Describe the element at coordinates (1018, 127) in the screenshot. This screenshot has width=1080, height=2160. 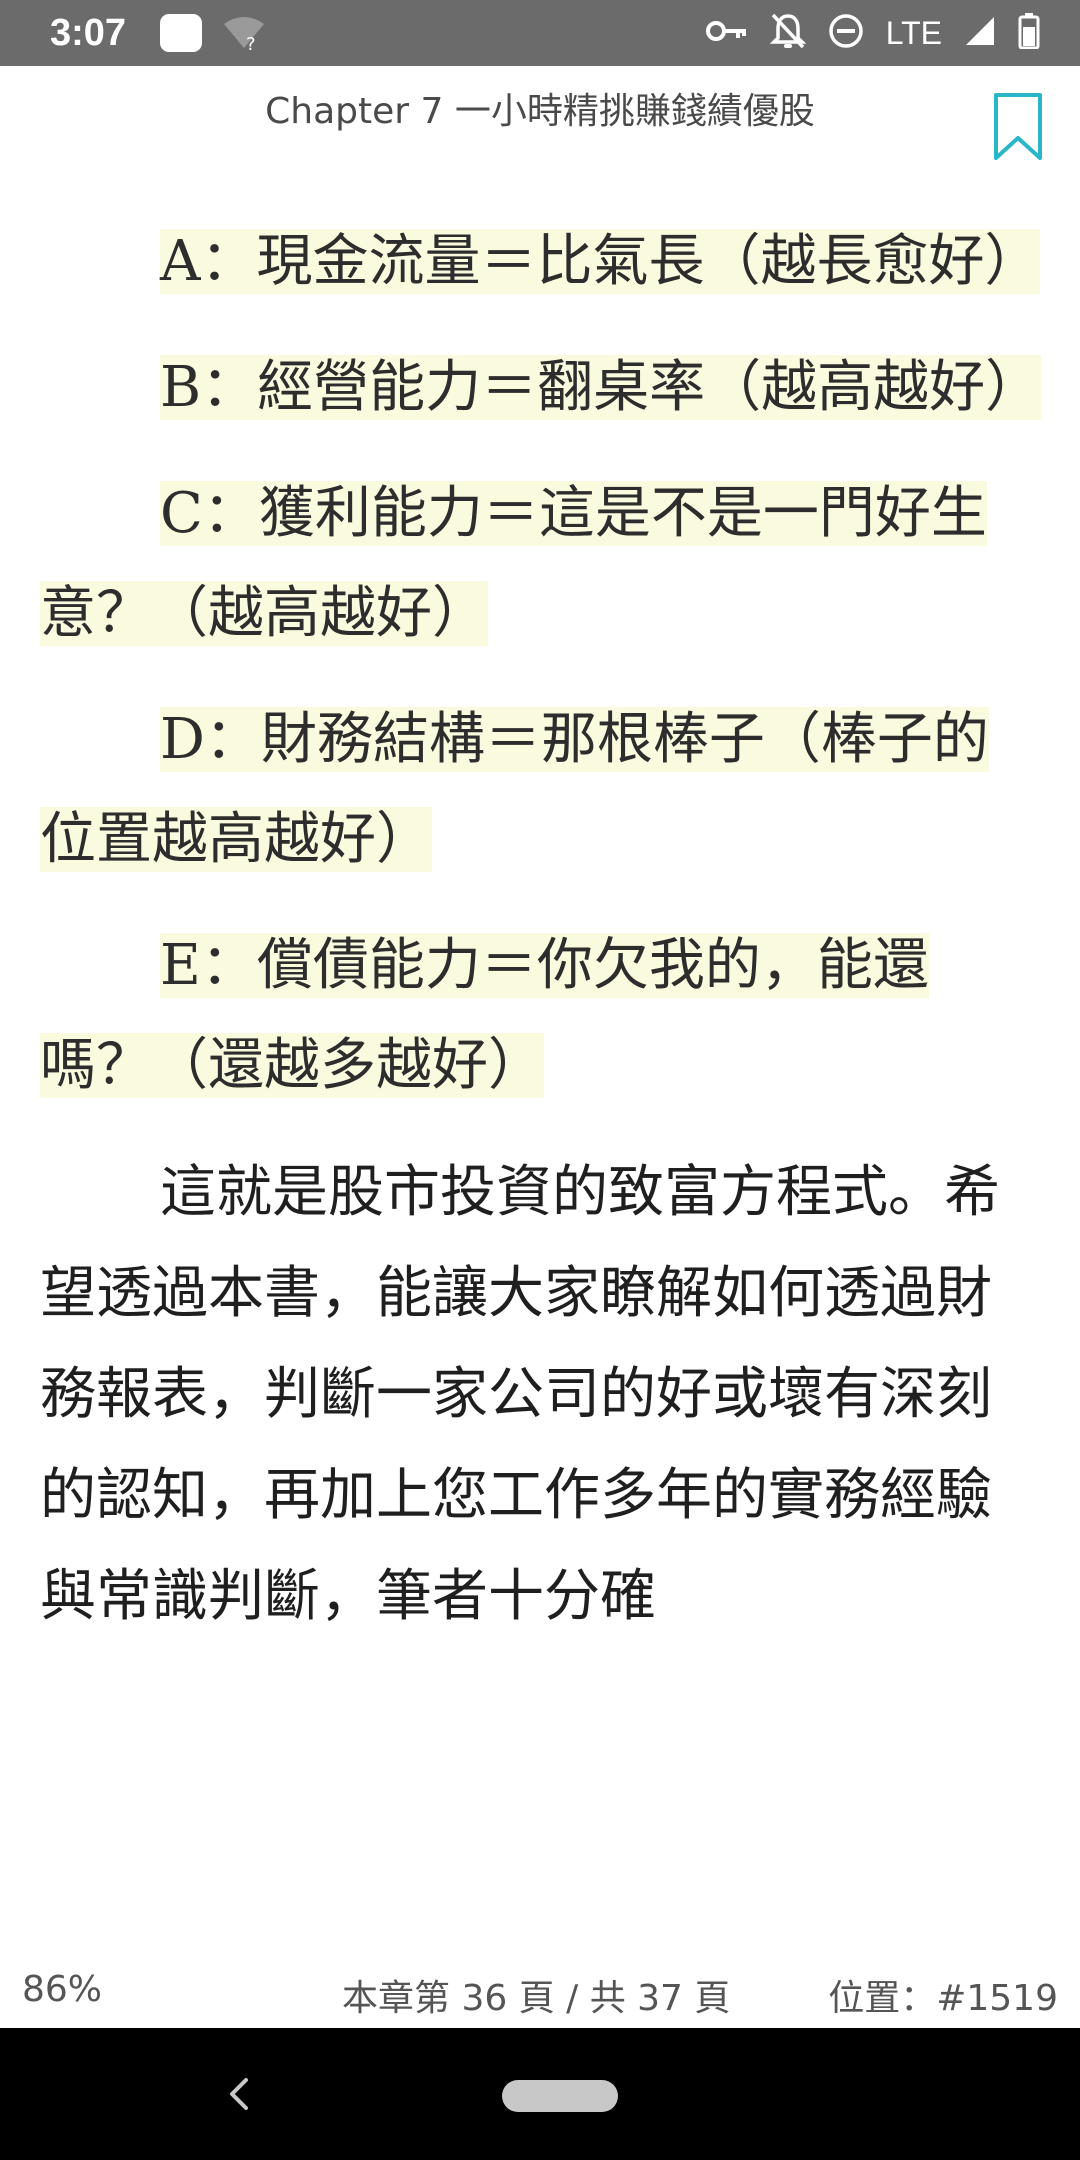
I see `bookmark-icon` at that location.